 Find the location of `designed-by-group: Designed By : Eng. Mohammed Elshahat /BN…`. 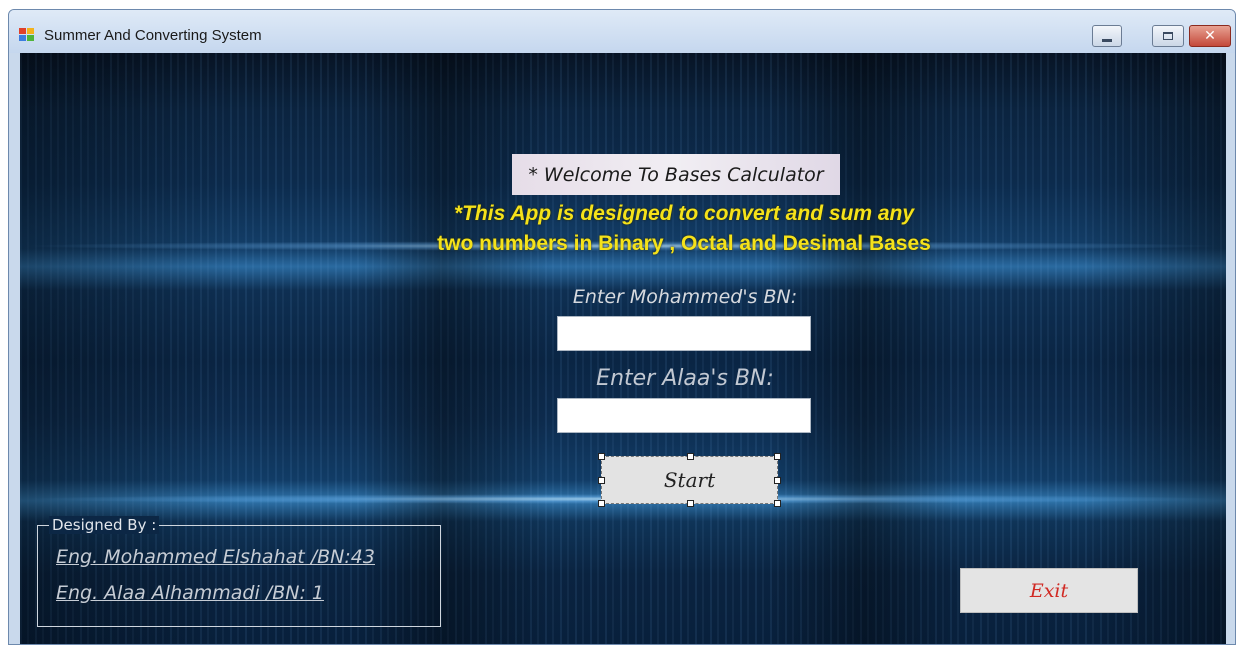

designed-by-group: Designed By : Eng. Mohammed Elshahat /BN… is located at coordinates (239, 571).